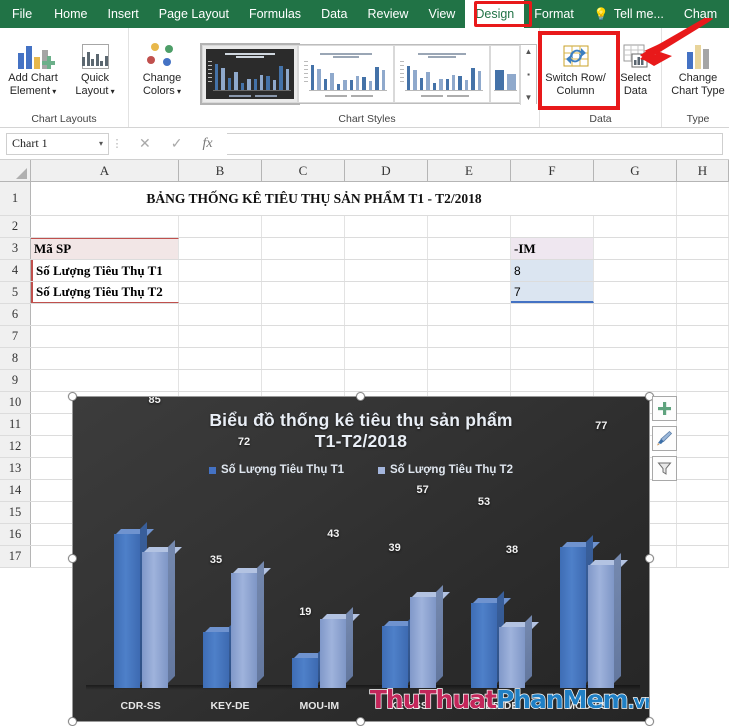  I want to click on chart-category-group: 19 43 MOU-IM, so click(326, 611).